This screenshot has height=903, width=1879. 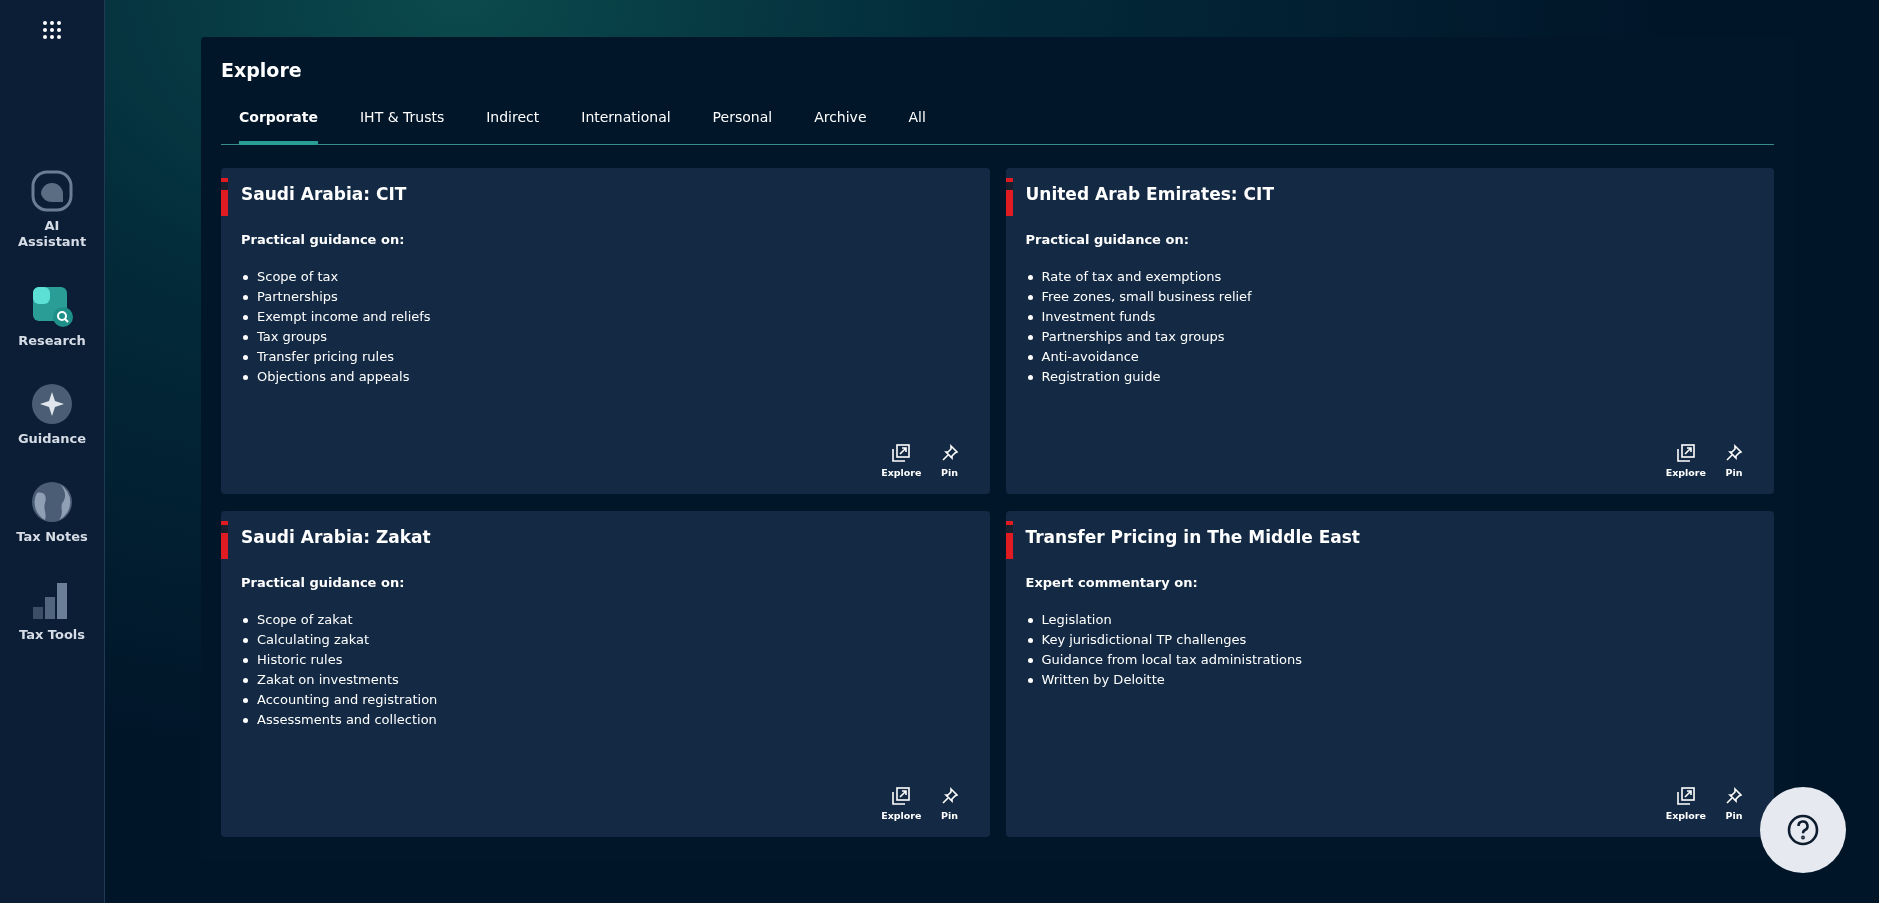 I want to click on card-title: United Arab Emirates: CIT, so click(x=1389, y=194).